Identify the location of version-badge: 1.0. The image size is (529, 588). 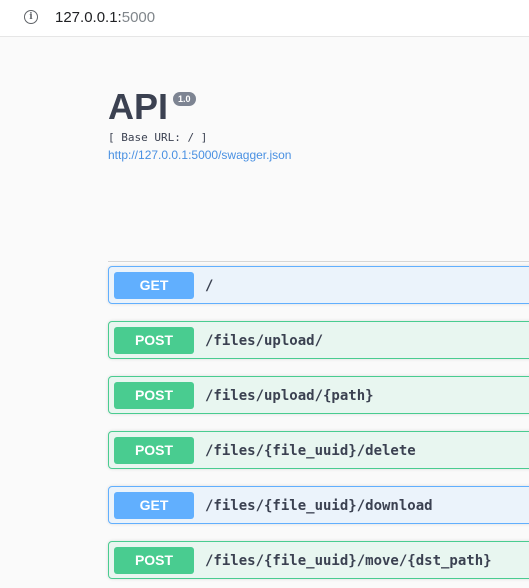
(184, 99).